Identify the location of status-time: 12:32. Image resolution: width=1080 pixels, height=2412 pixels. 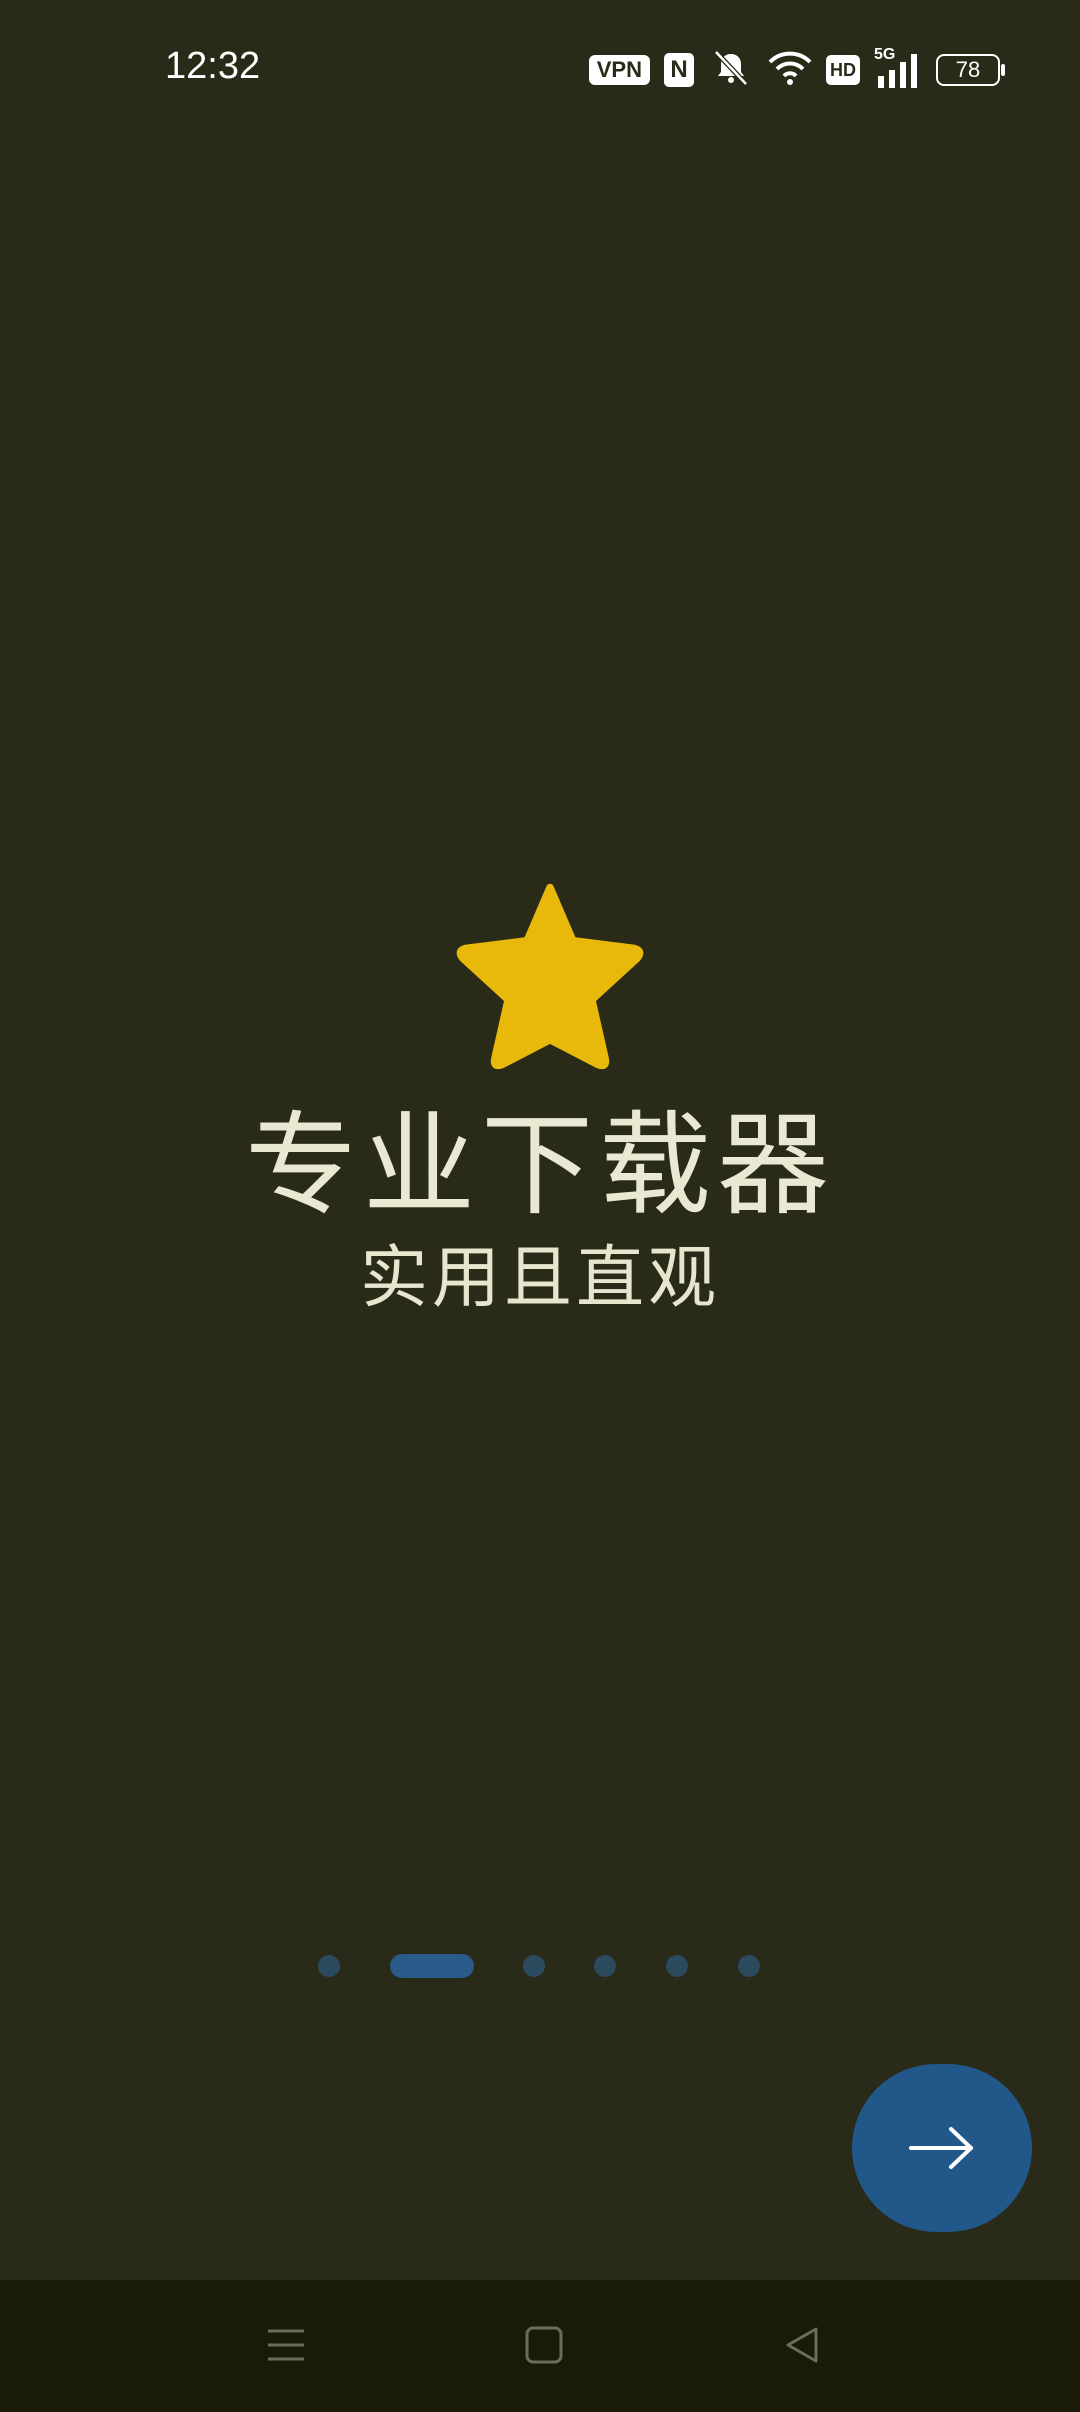
(213, 66).